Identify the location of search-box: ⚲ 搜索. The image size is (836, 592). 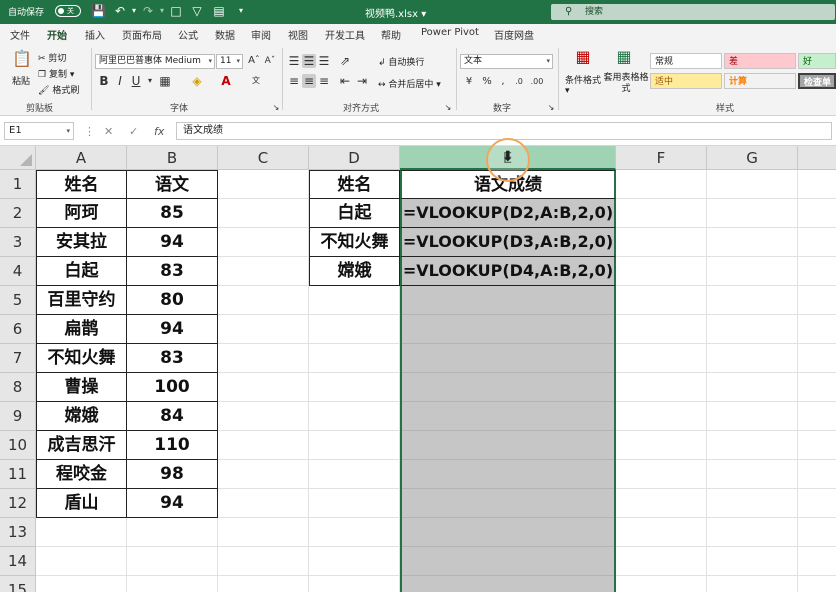
(693, 12).